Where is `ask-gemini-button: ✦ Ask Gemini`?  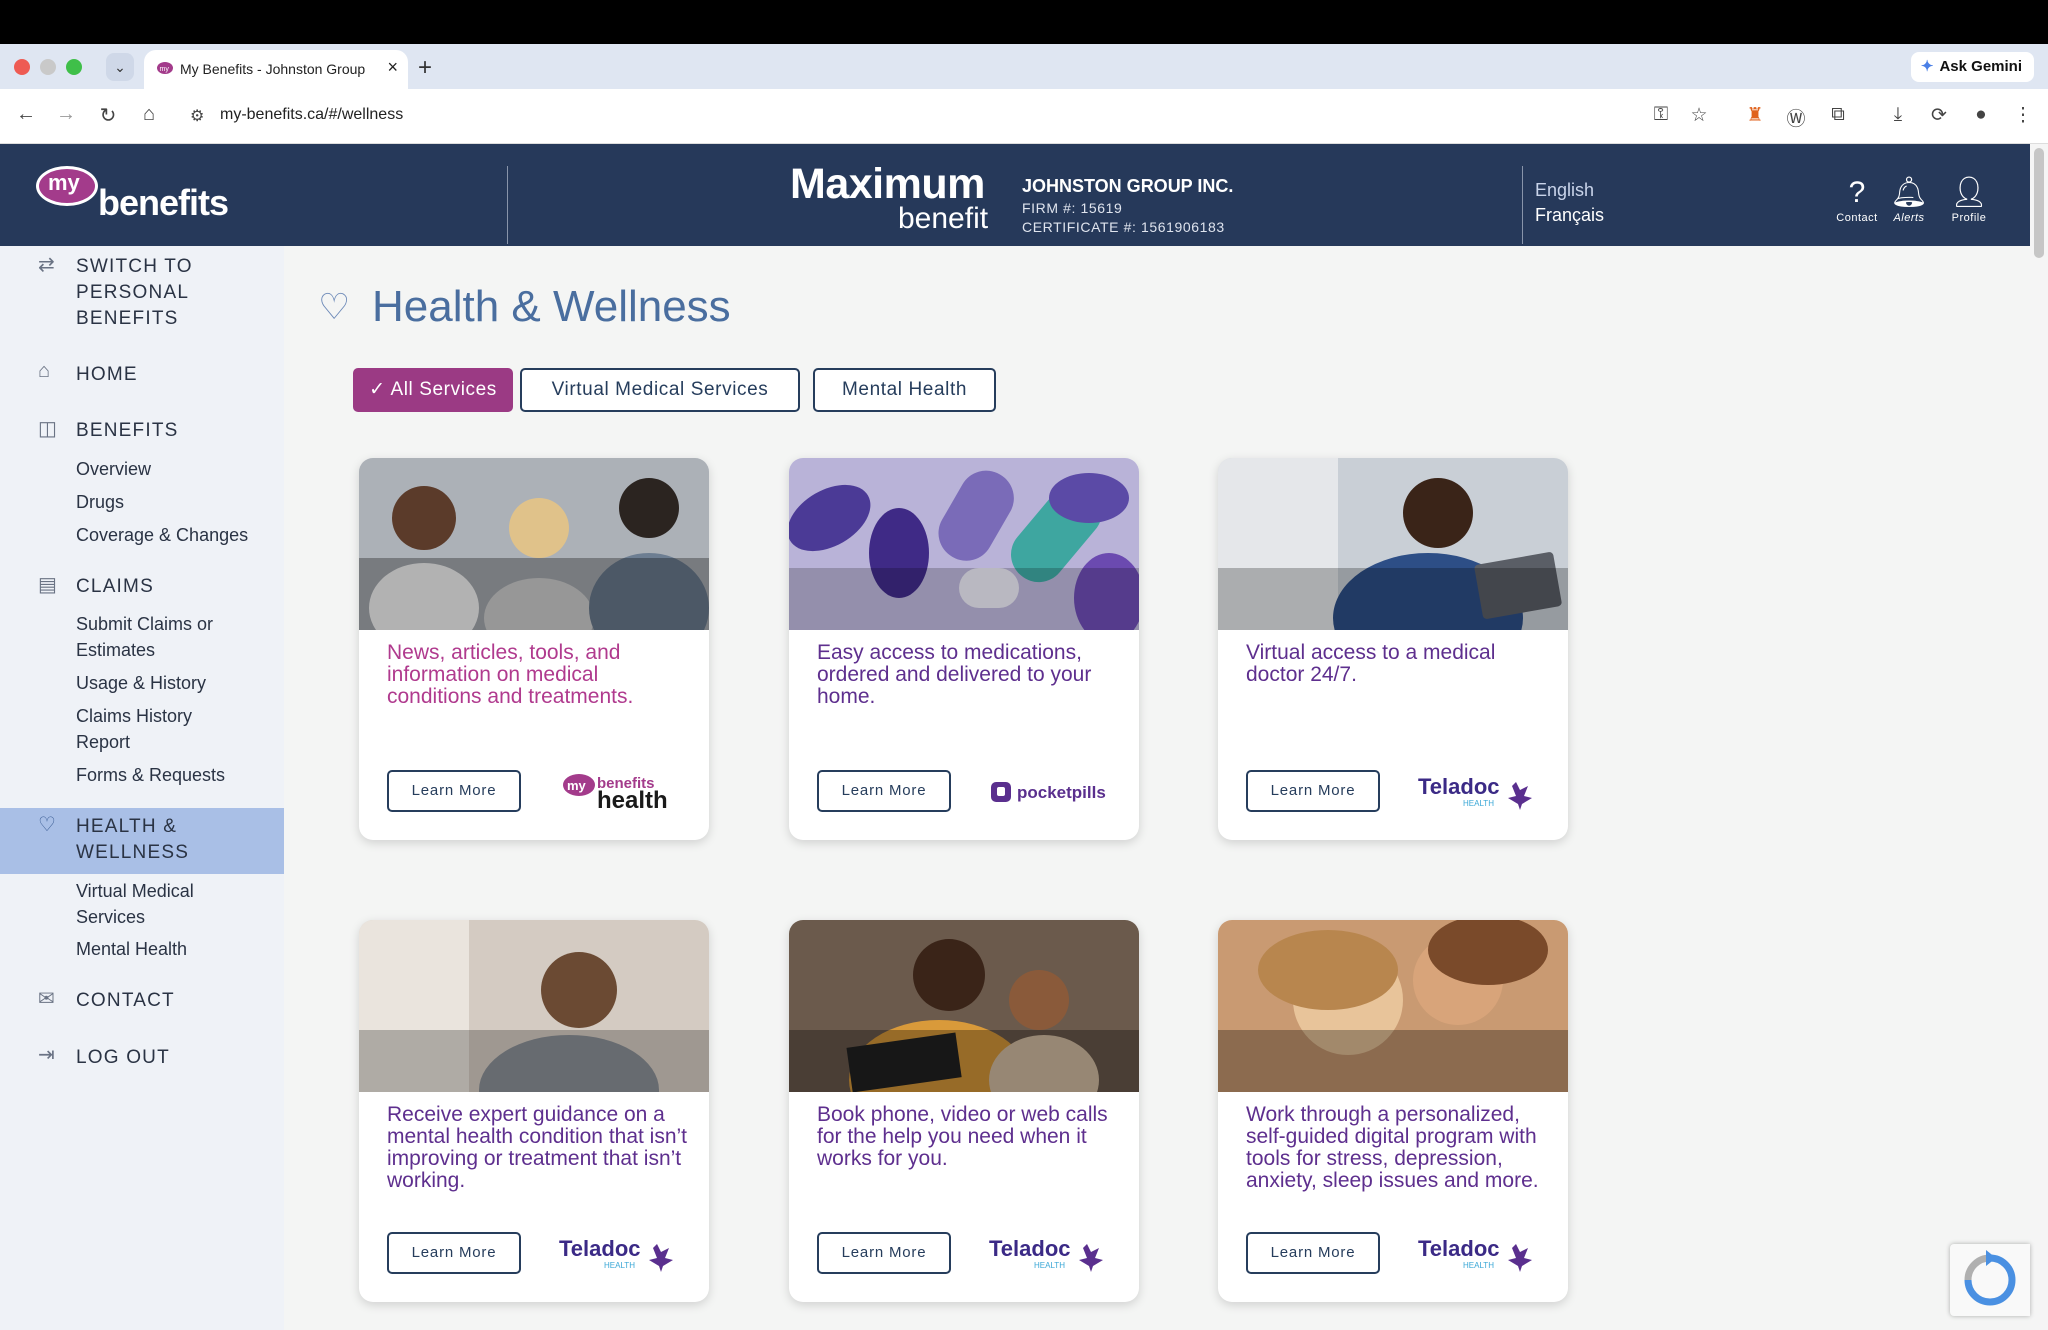 ask-gemini-button: ✦ Ask Gemini is located at coordinates (1972, 67).